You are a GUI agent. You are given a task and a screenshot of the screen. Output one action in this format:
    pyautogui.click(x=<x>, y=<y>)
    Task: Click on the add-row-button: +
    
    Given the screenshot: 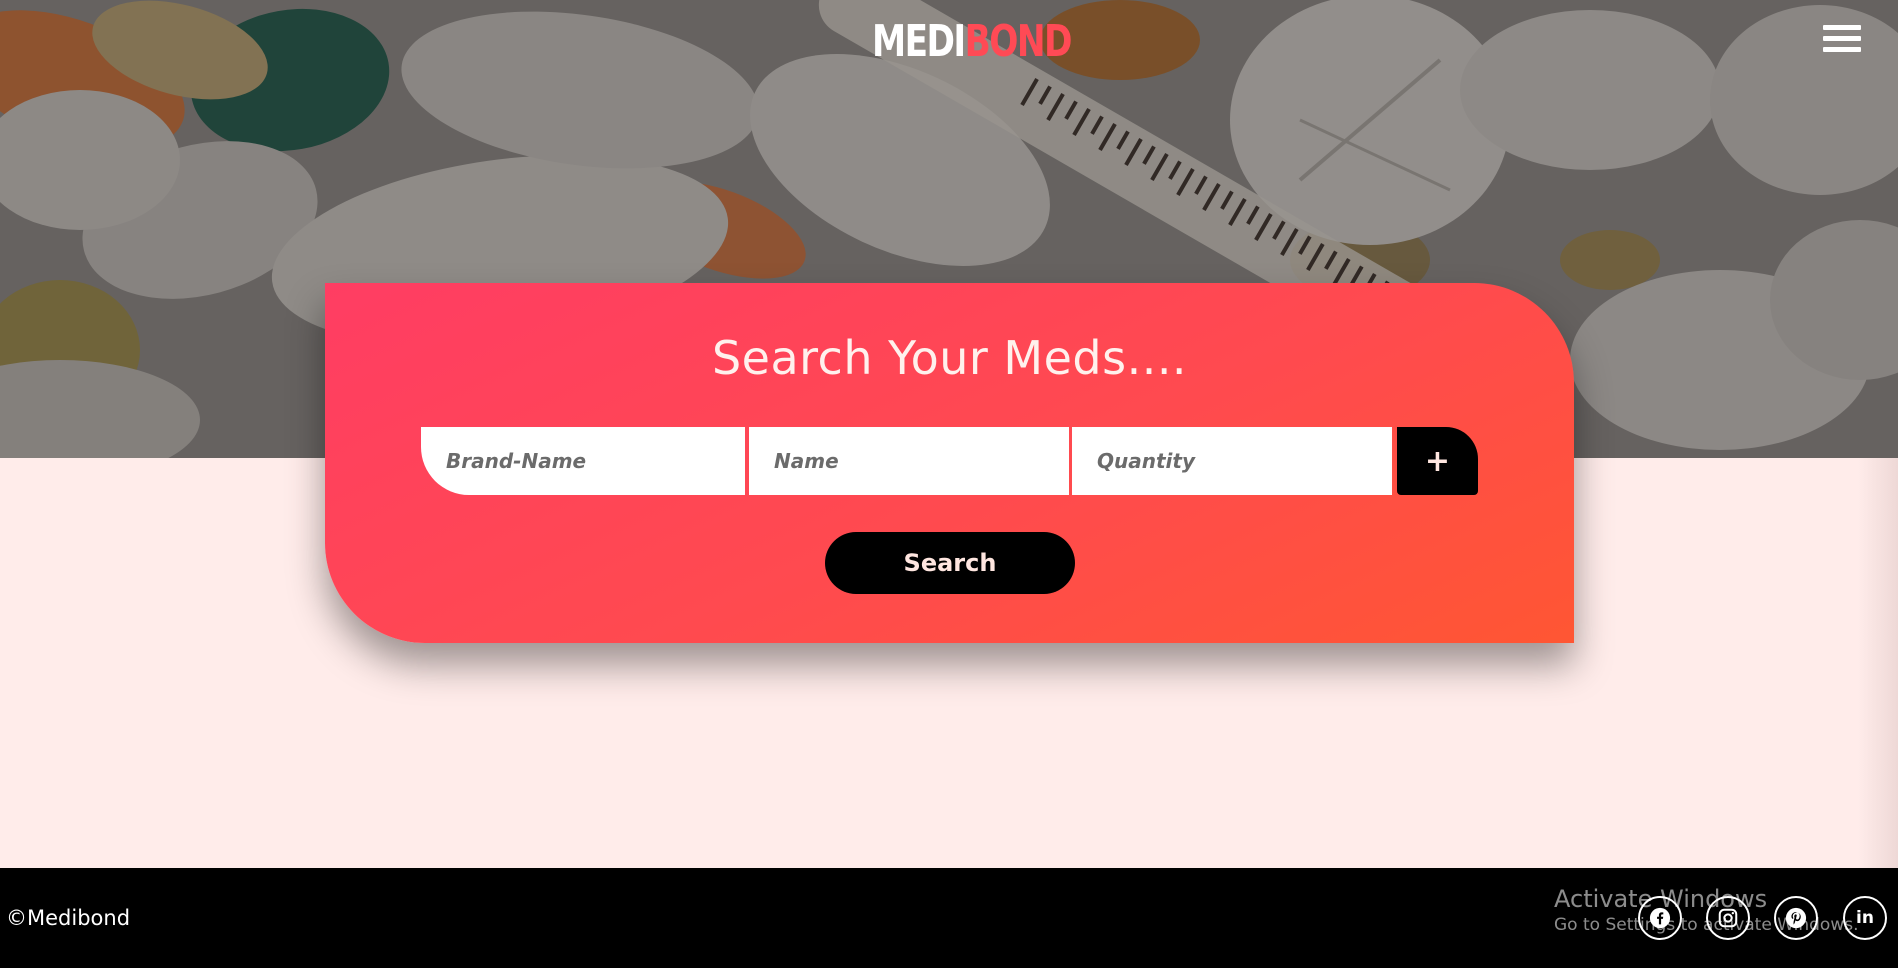 What is the action you would take?
    pyautogui.click(x=1437, y=461)
    